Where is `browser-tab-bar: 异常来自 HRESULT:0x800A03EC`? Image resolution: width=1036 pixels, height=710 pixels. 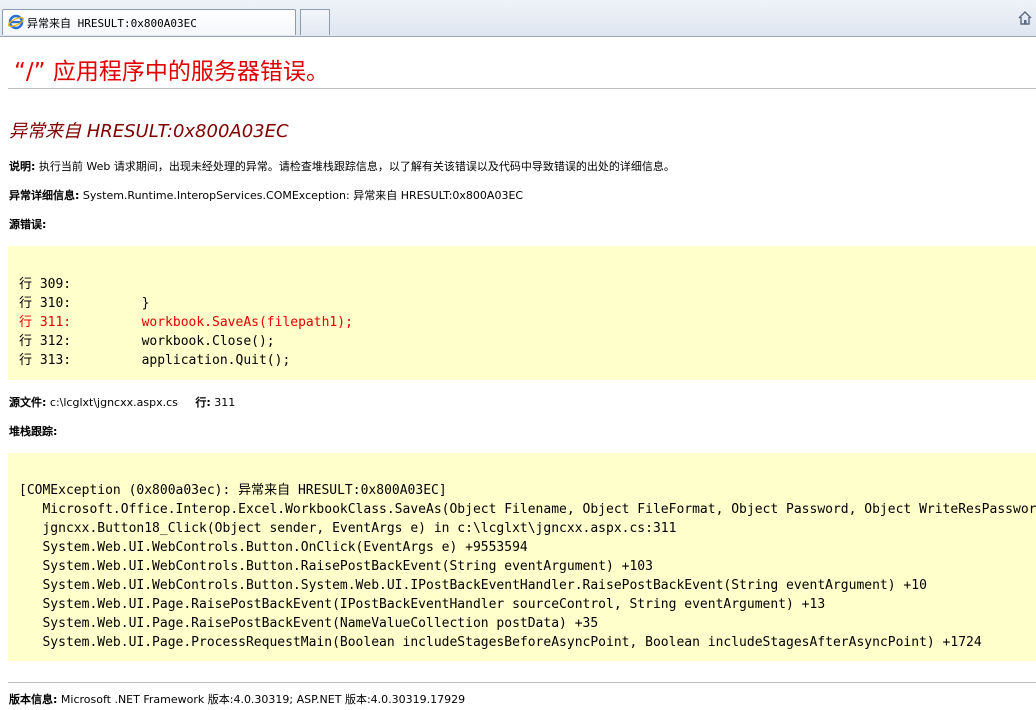 browser-tab-bar: 异常来自 HRESULT:0x800A03EC is located at coordinates (518, 18).